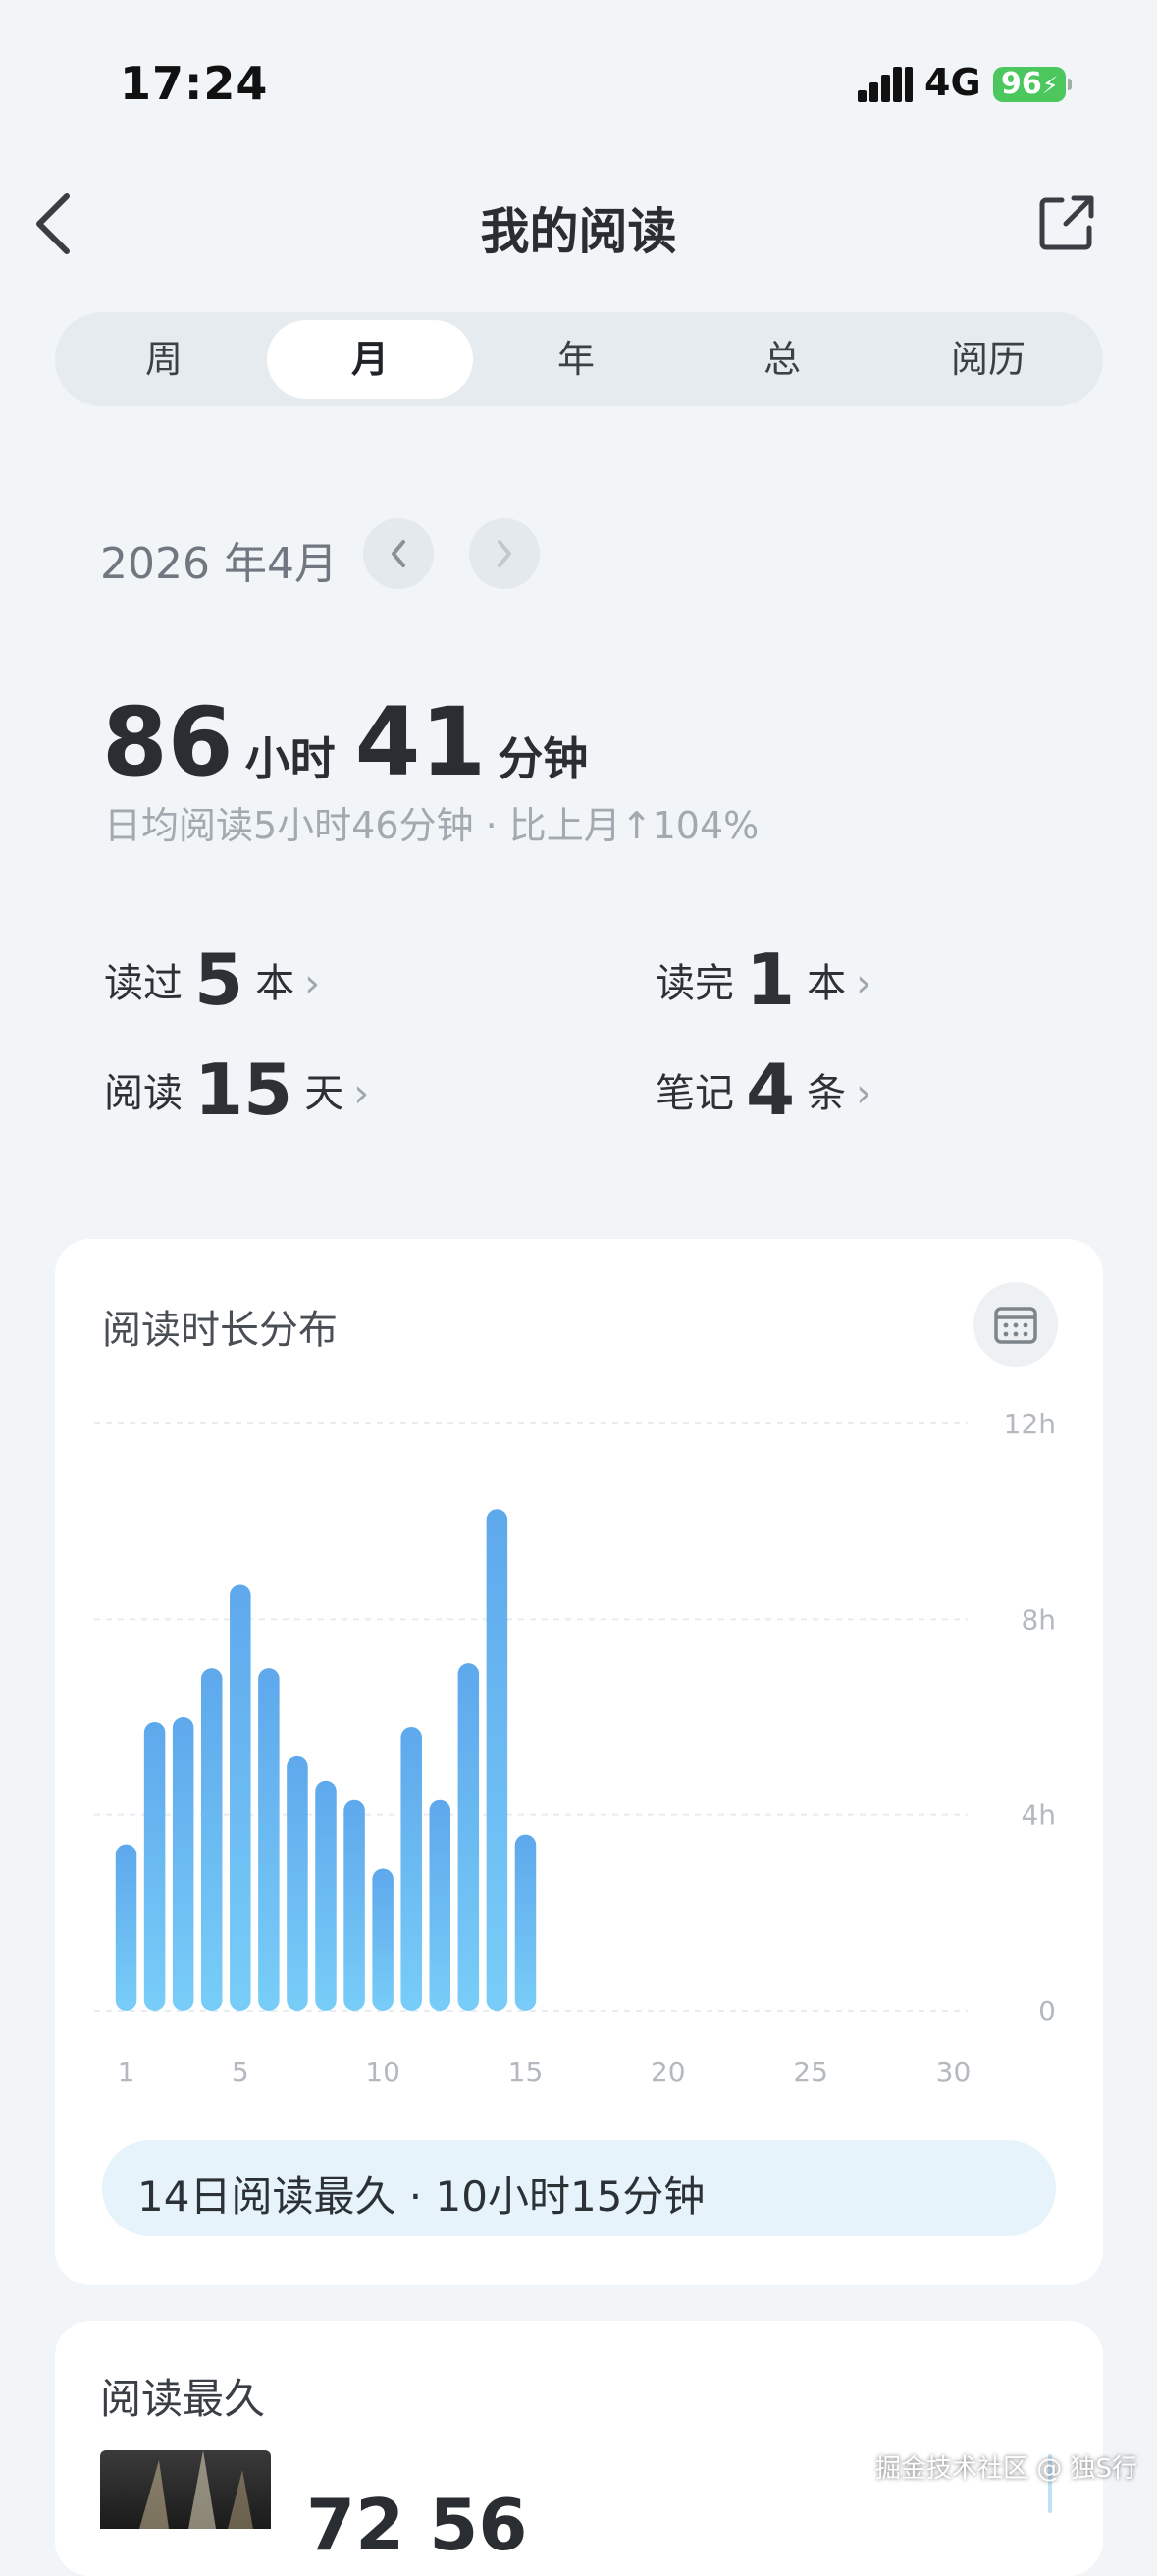  Describe the element at coordinates (422, 2197) in the screenshot. I see `longest-day-text: 14日阅读最久 · 10小时15分钟` at that location.